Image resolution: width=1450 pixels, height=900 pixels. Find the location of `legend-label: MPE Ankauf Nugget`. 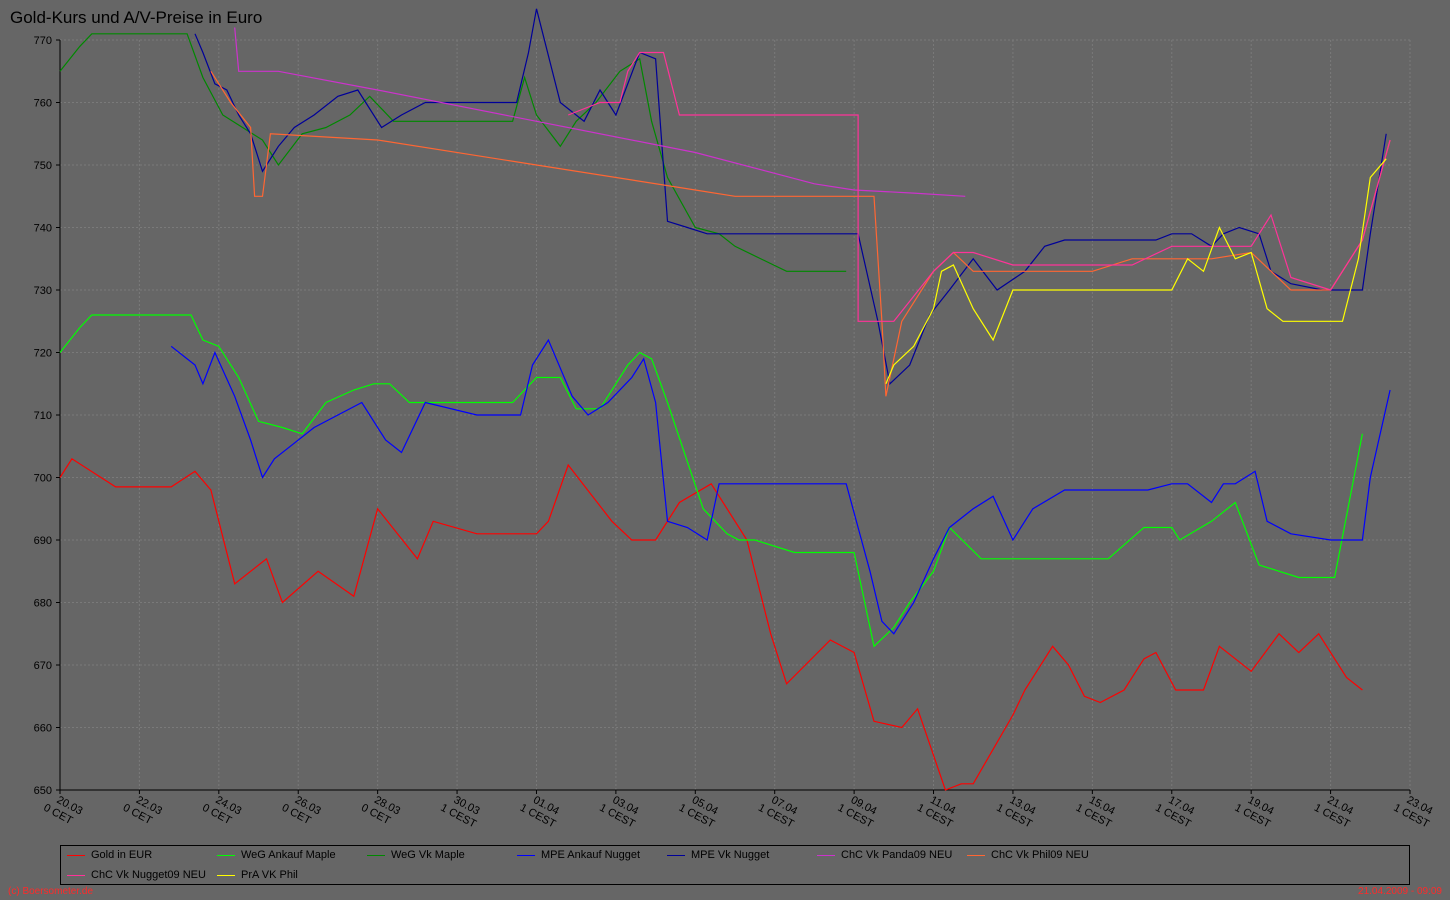

legend-label: MPE Ankauf Nugget is located at coordinates (591, 855).